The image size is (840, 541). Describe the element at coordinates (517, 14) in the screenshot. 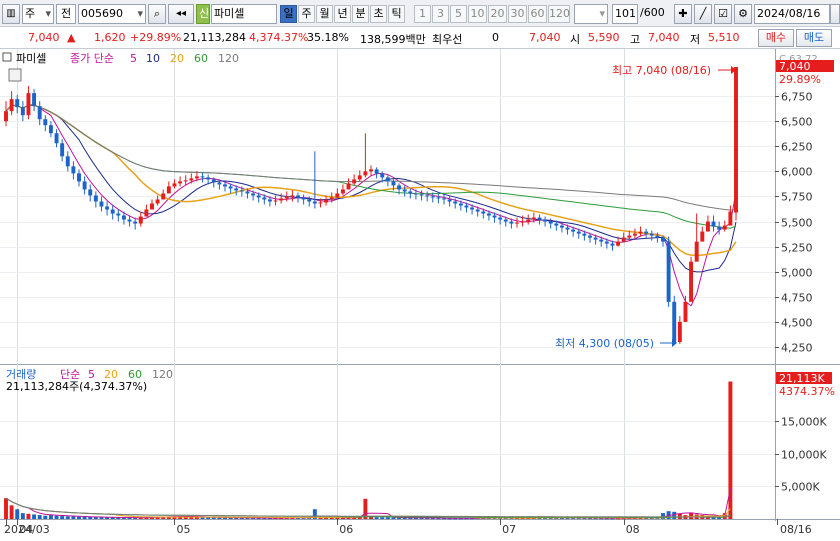

I see `interval-button-5: 30` at that location.